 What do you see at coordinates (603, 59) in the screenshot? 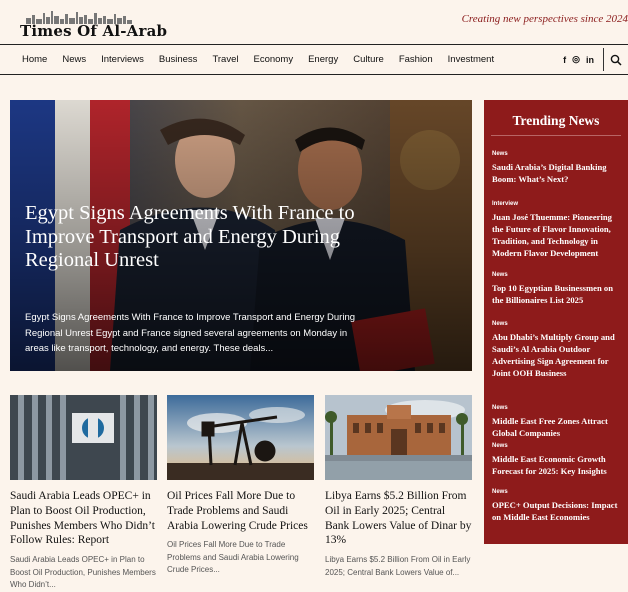
I see `nav-divider` at bounding box center [603, 59].